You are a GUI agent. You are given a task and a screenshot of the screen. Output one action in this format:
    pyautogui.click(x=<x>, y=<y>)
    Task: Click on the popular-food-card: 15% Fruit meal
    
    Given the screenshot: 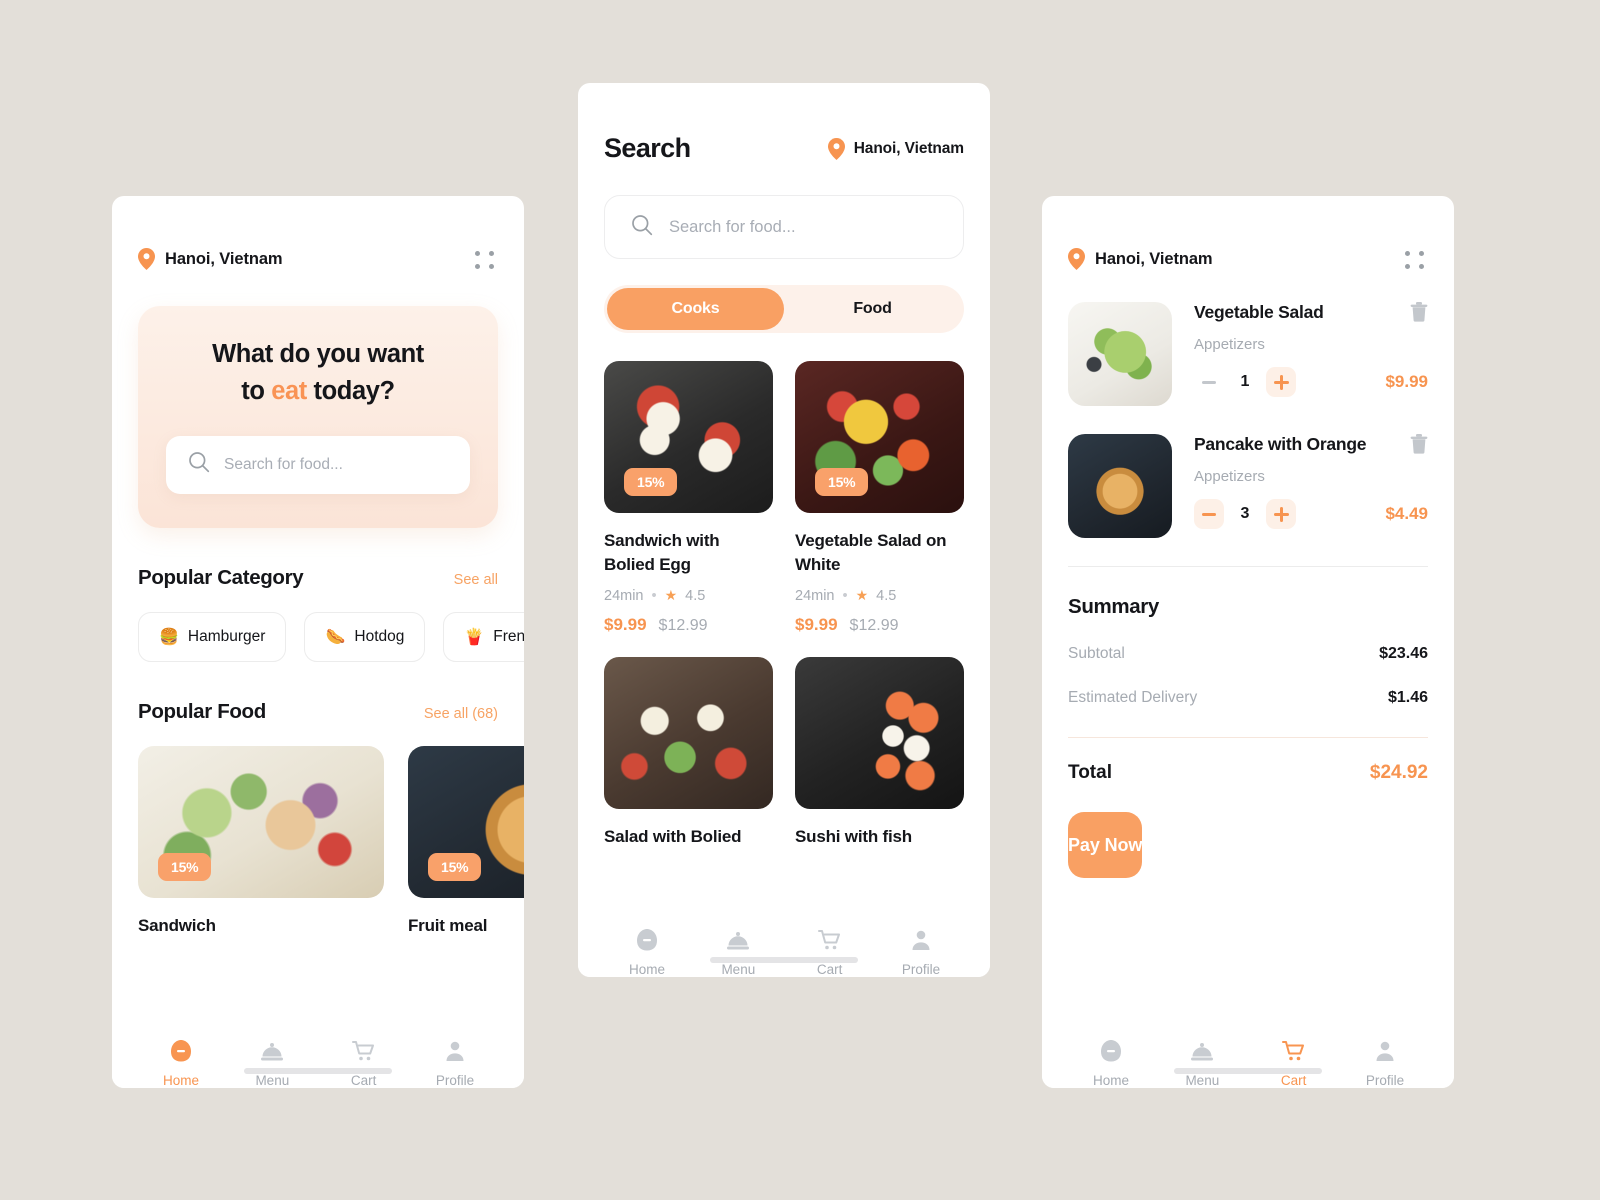 What is the action you would take?
    pyautogui.click(x=466, y=840)
    